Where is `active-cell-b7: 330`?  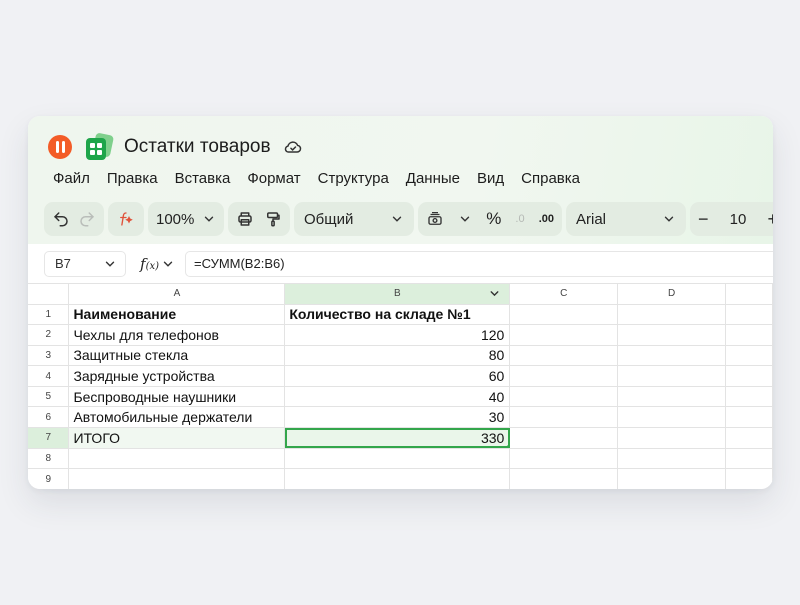 active-cell-b7: 330 is located at coordinates (397, 438).